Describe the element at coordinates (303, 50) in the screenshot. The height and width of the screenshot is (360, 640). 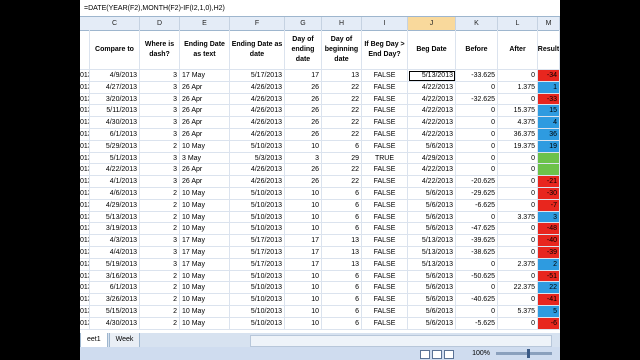
I see `header-cell-g: Day of ending date` at that location.